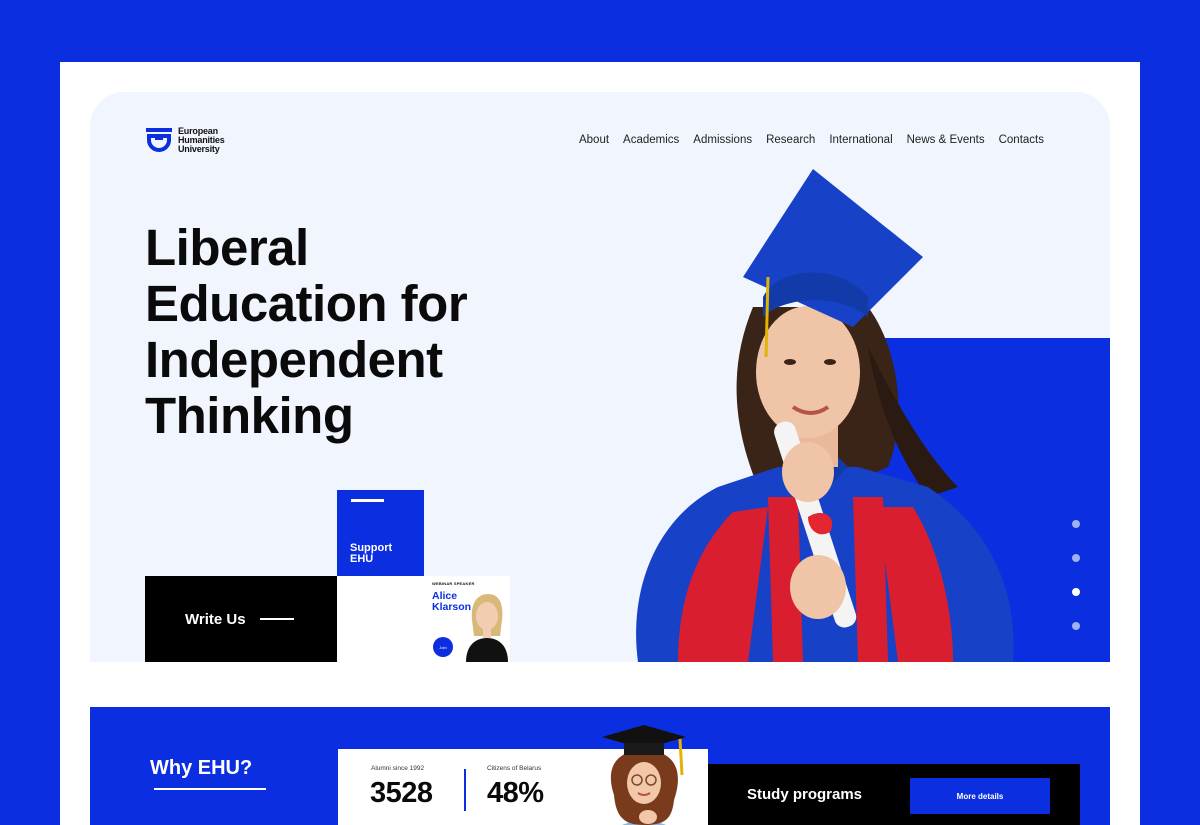  Describe the element at coordinates (722, 140) in the screenshot. I see `nav-admissions: Admissions` at that location.